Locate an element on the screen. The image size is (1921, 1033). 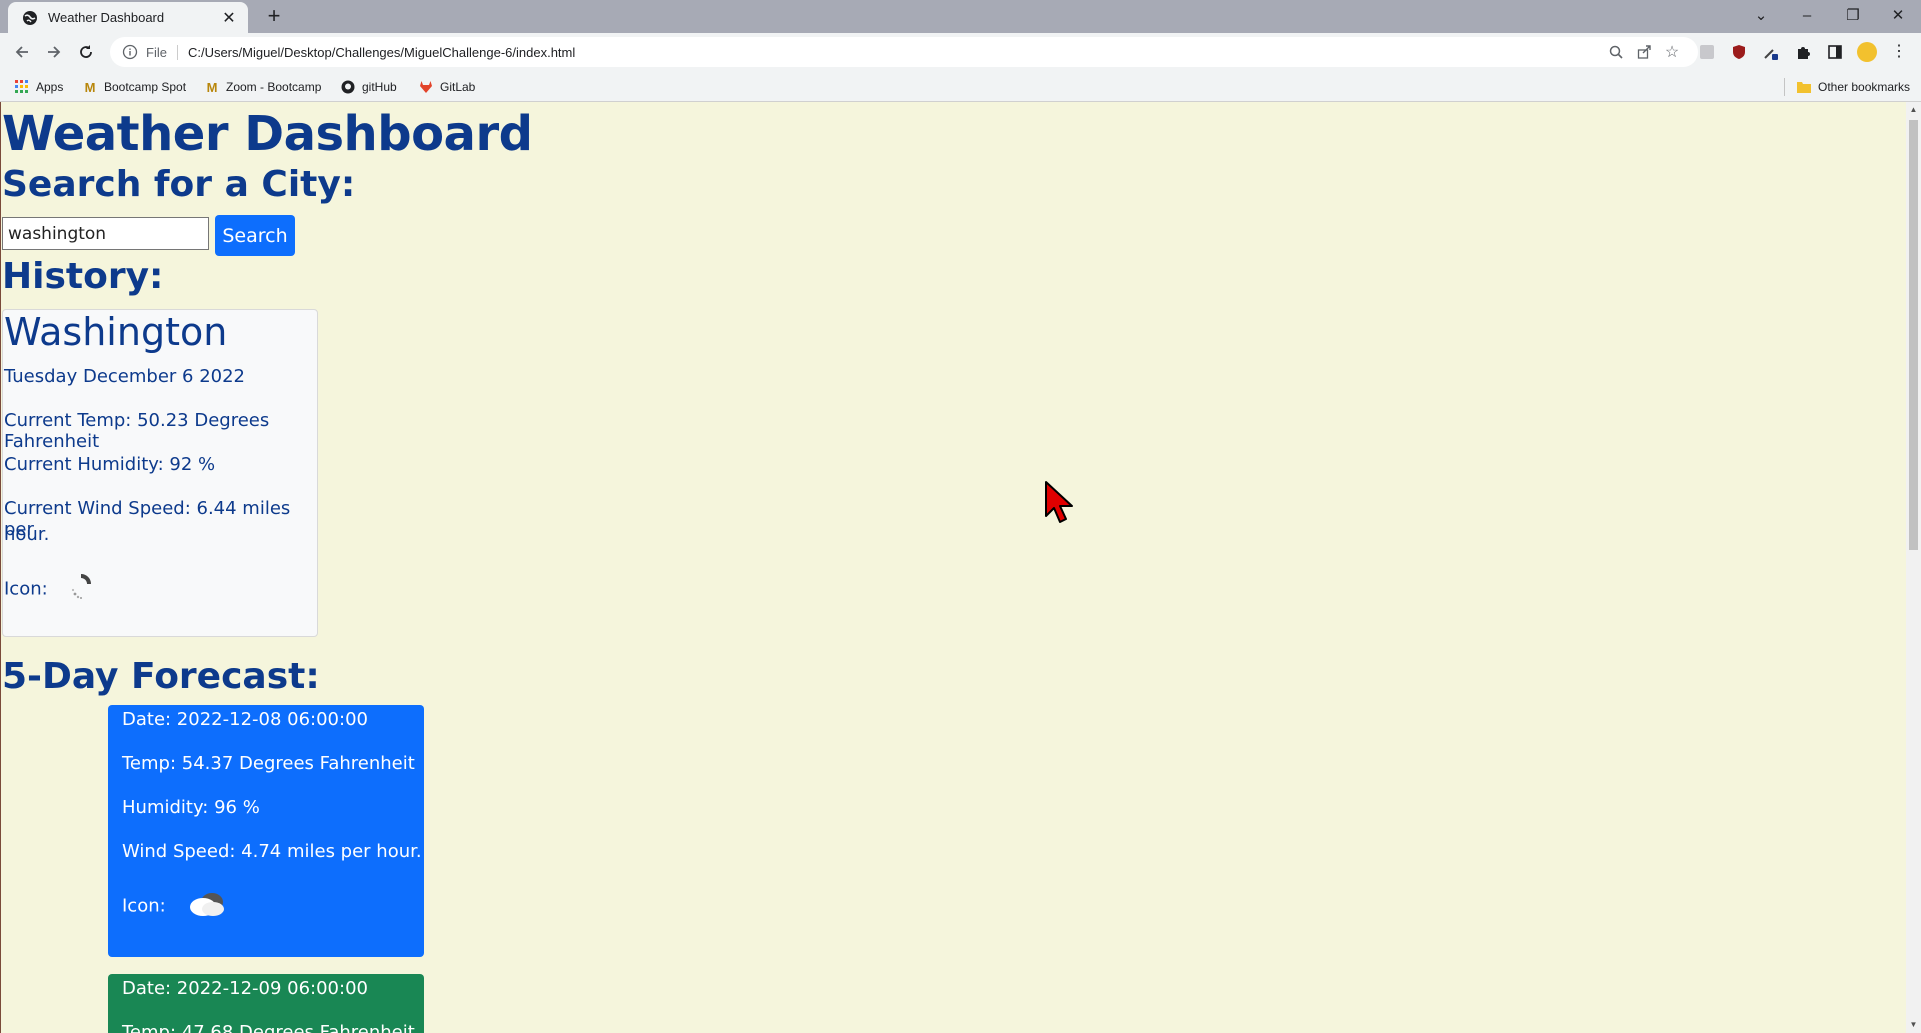
gitlab-icon is located at coordinates (426, 87).